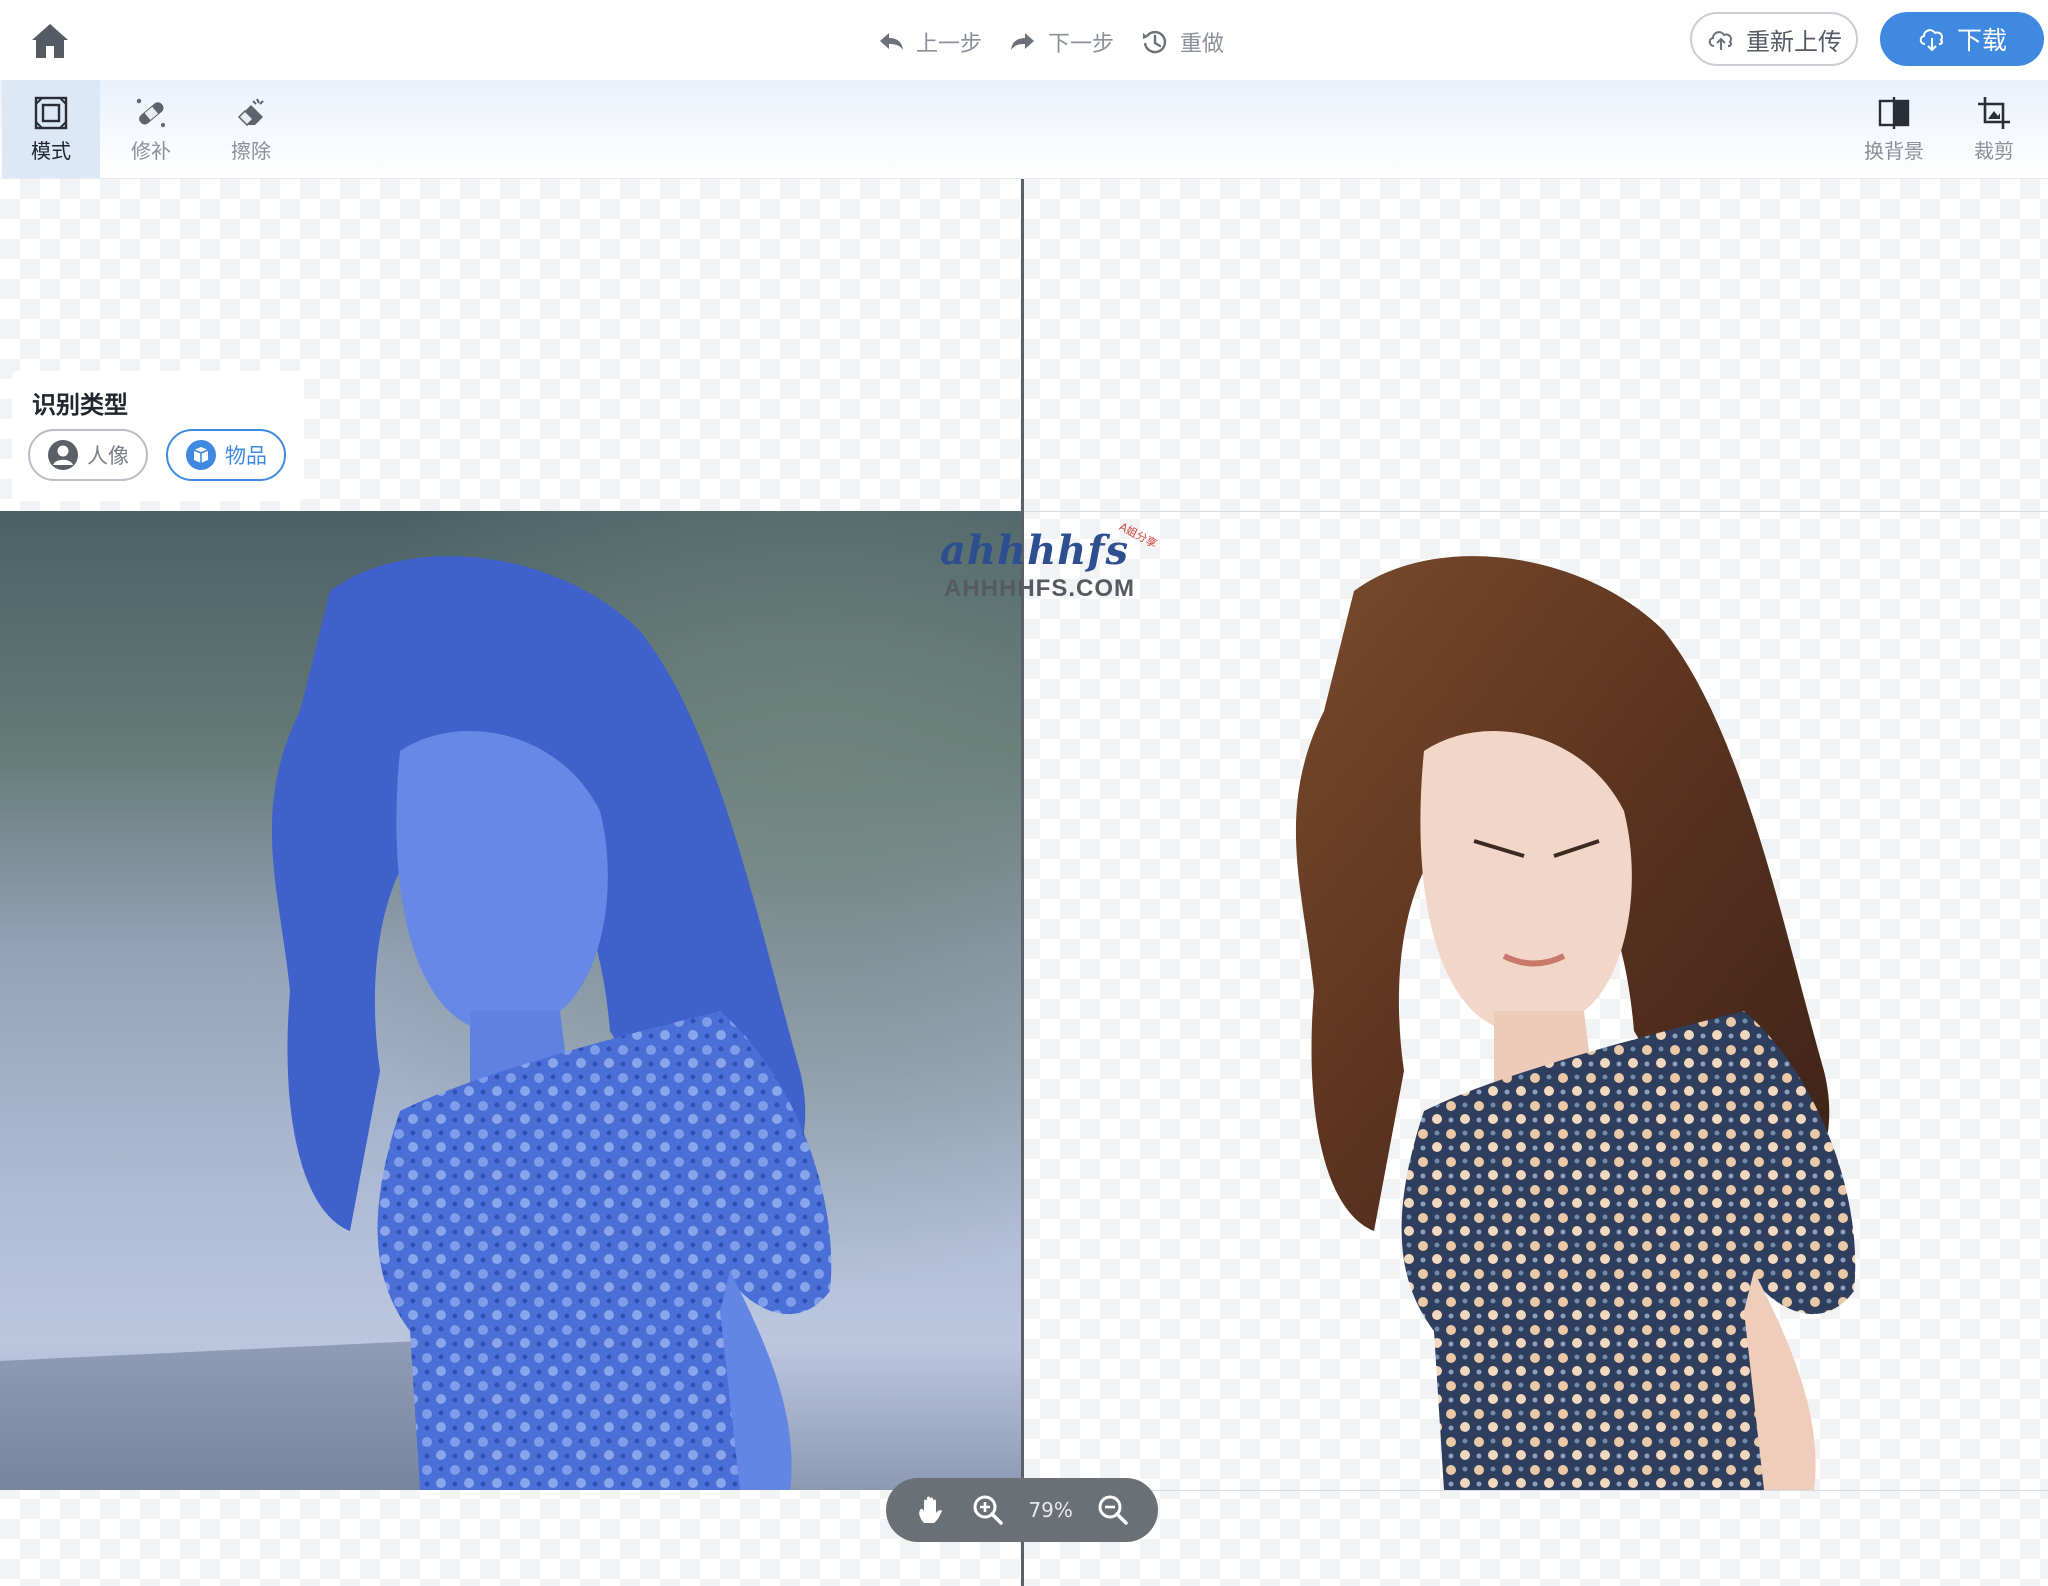  What do you see at coordinates (1894, 112) in the screenshot?
I see `change-background-icon` at bounding box center [1894, 112].